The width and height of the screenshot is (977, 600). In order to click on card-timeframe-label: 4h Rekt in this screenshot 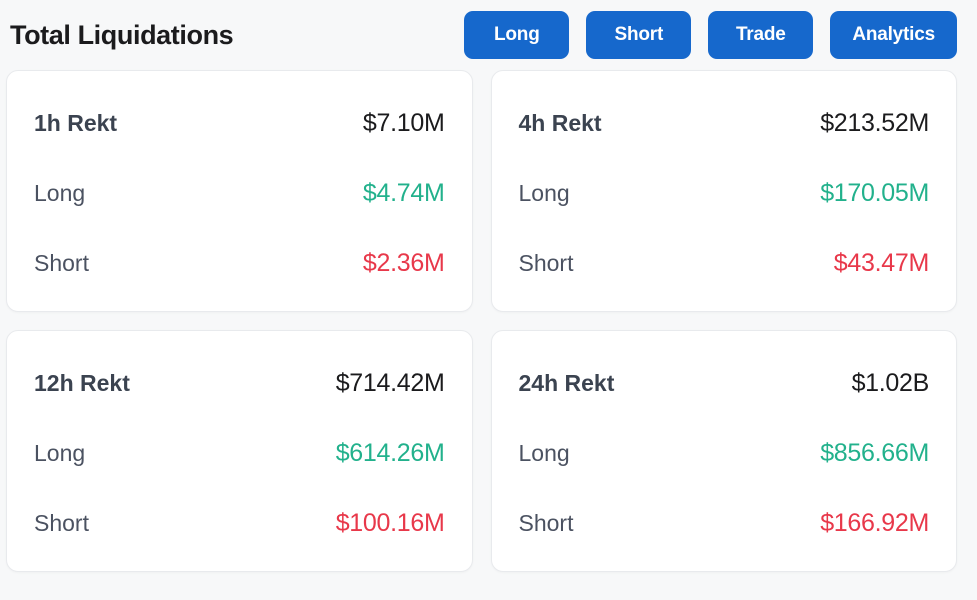, I will do `click(560, 123)`.